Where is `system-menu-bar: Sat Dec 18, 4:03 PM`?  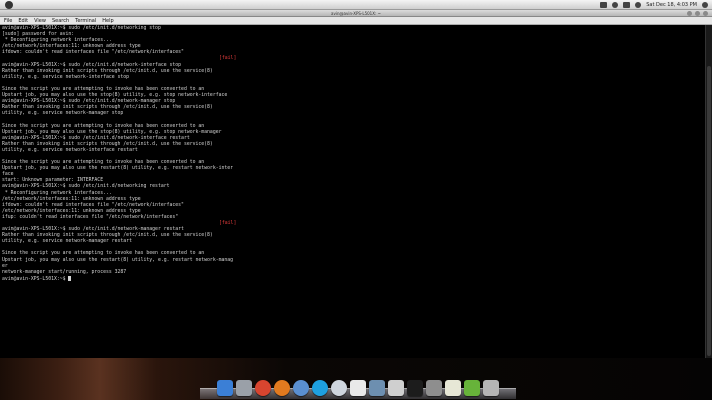 system-menu-bar: Sat Dec 18, 4:03 PM is located at coordinates (356, 5).